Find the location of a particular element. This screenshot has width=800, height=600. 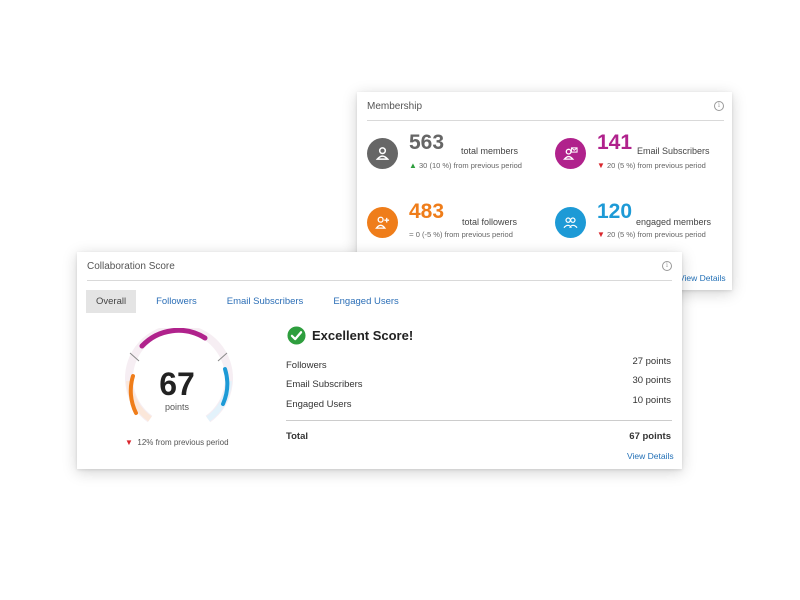

tab-engaged-users: Engaged Users is located at coordinates (365, 301).